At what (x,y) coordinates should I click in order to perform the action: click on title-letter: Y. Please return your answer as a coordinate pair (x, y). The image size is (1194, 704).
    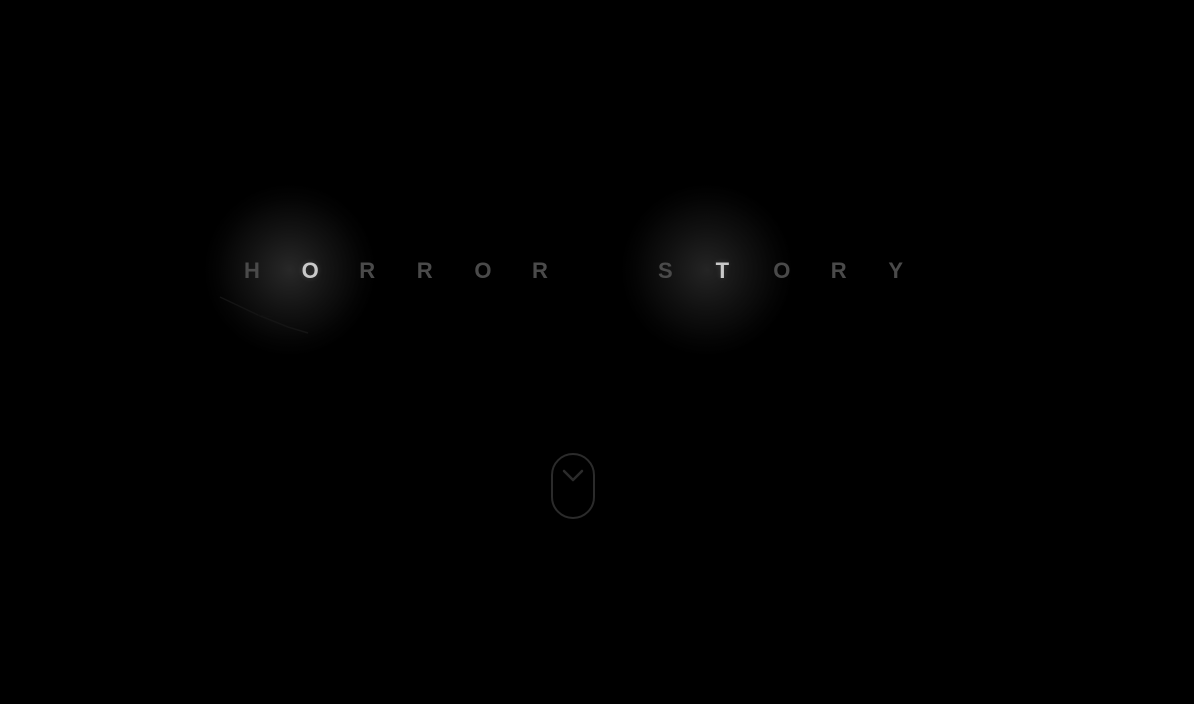
    Looking at the image, I should click on (896, 270).